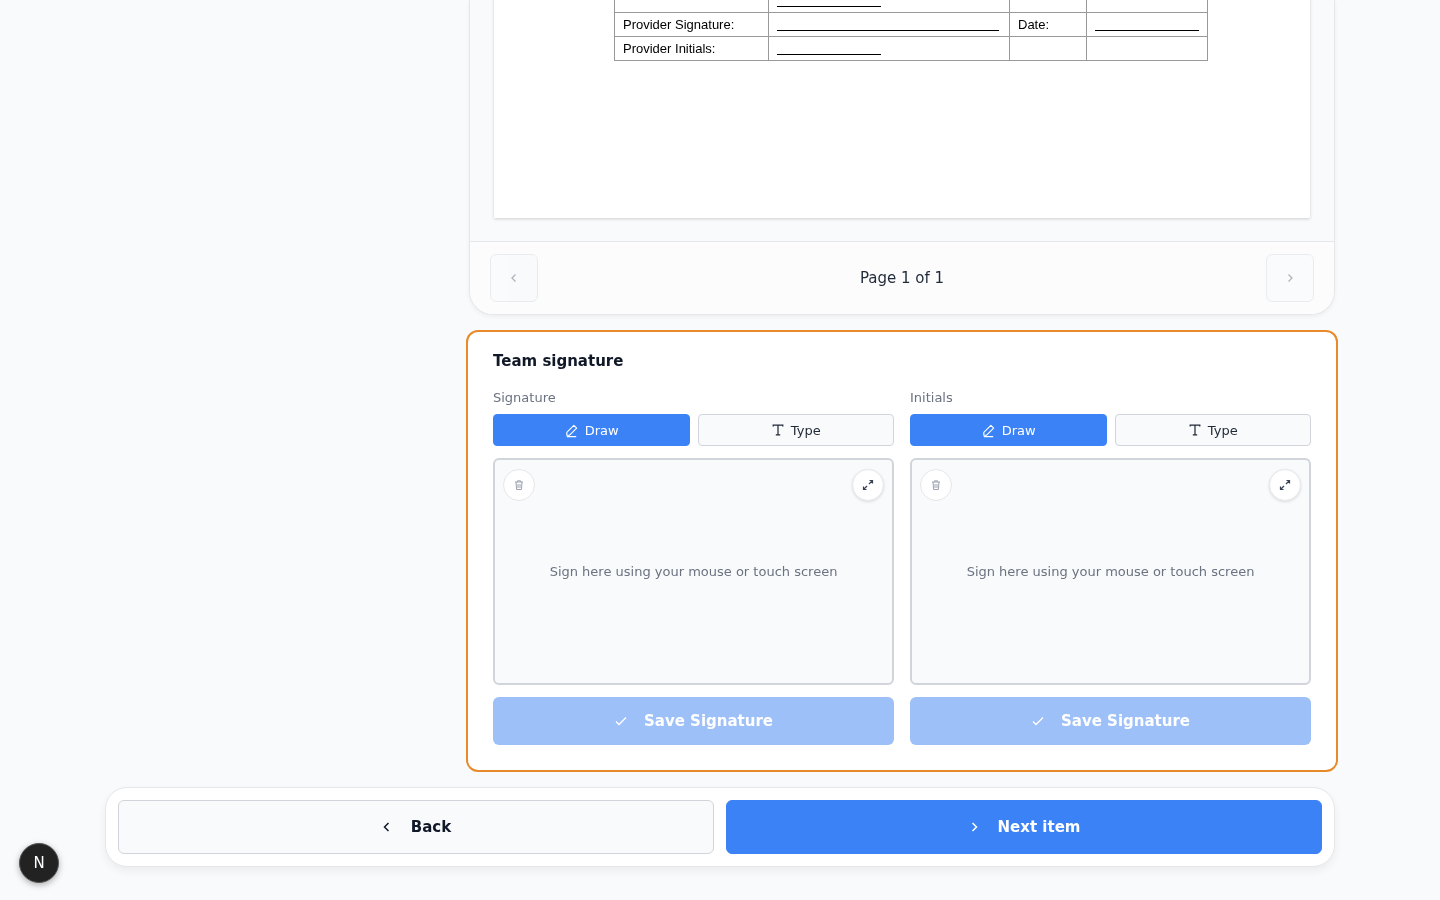  What do you see at coordinates (39, 863) in the screenshot?
I see `dev-tools-badge: N` at bounding box center [39, 863].